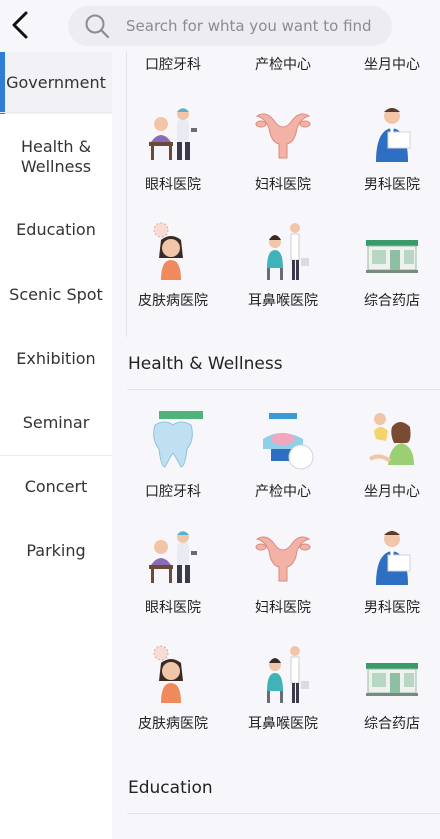 This screenshot has width=440, height=839. What do you see at coordinates (170, 788) in the screenshot?
I see `section-title-education: Education` at bounding box center [170, 788].